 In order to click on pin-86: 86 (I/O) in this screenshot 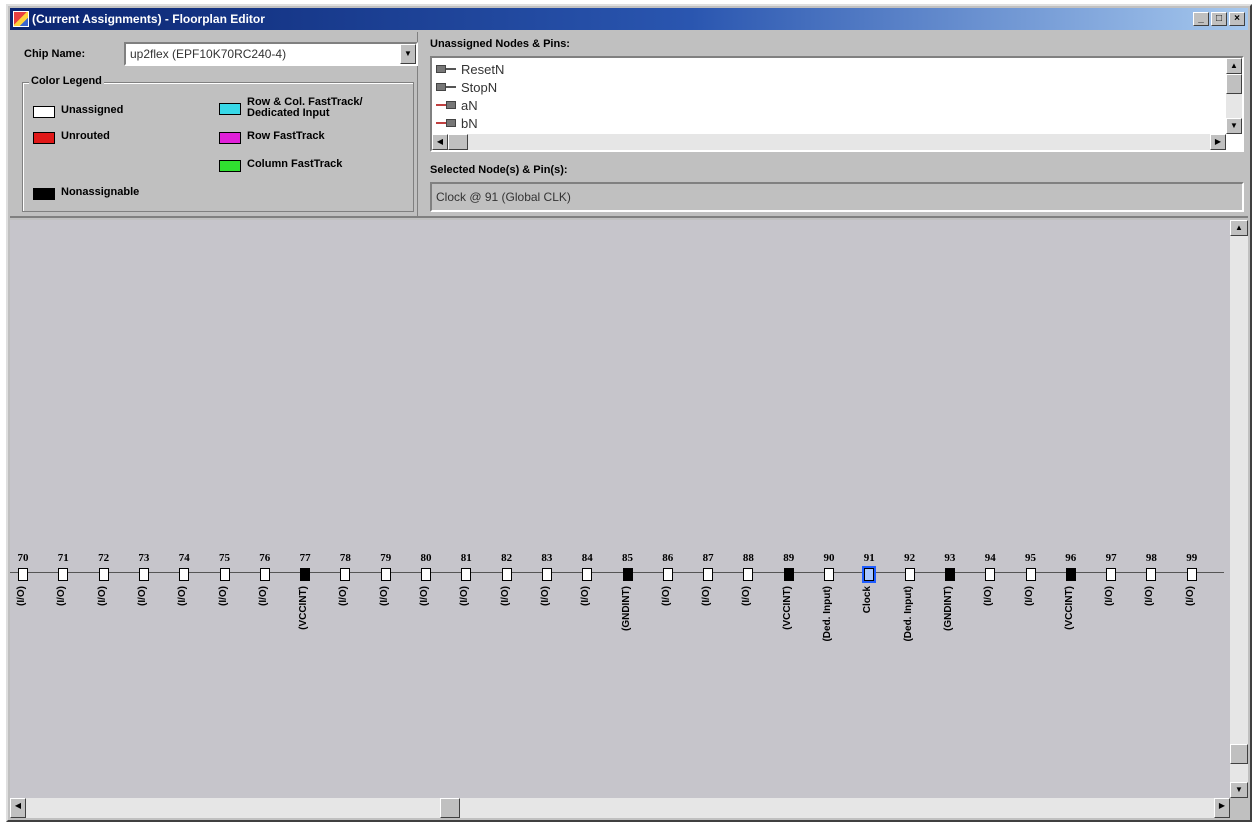, I will do `click(675, 628)`.